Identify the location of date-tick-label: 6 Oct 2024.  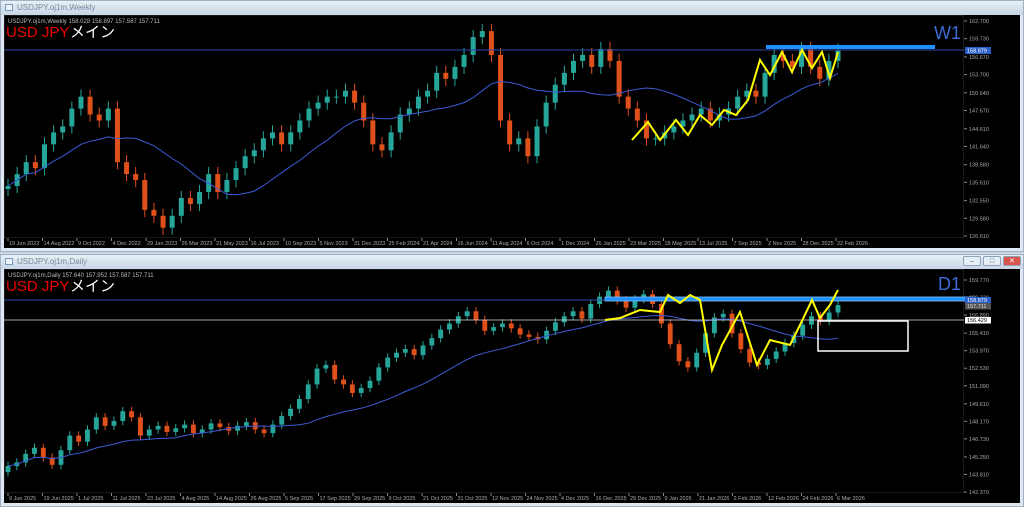
(540, 244).